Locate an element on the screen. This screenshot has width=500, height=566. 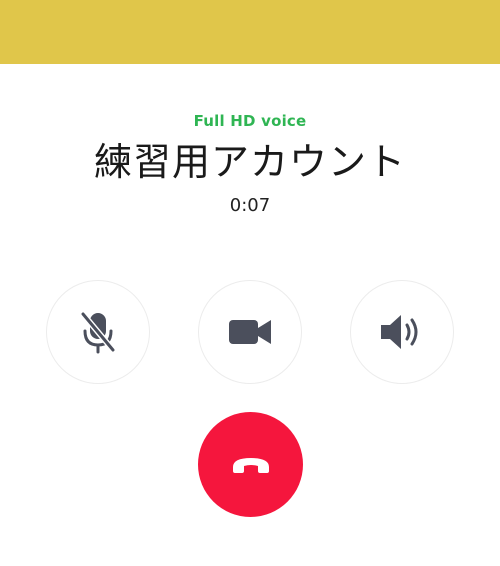
hd-voice-badge: Full HD voice is located at coordinates (250, 121).